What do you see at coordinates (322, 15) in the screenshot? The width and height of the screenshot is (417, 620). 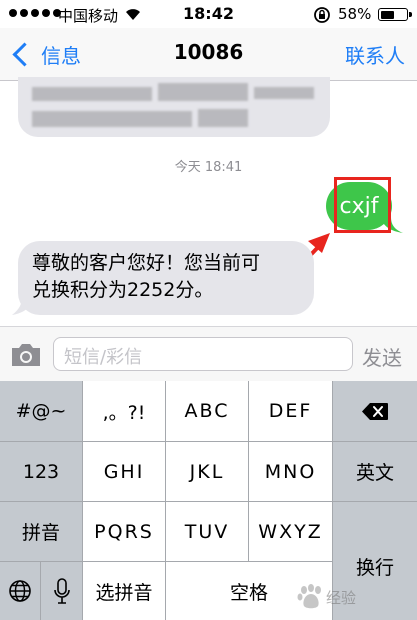 I see `orientation-lock-icon` at bounding box center [322, 15].